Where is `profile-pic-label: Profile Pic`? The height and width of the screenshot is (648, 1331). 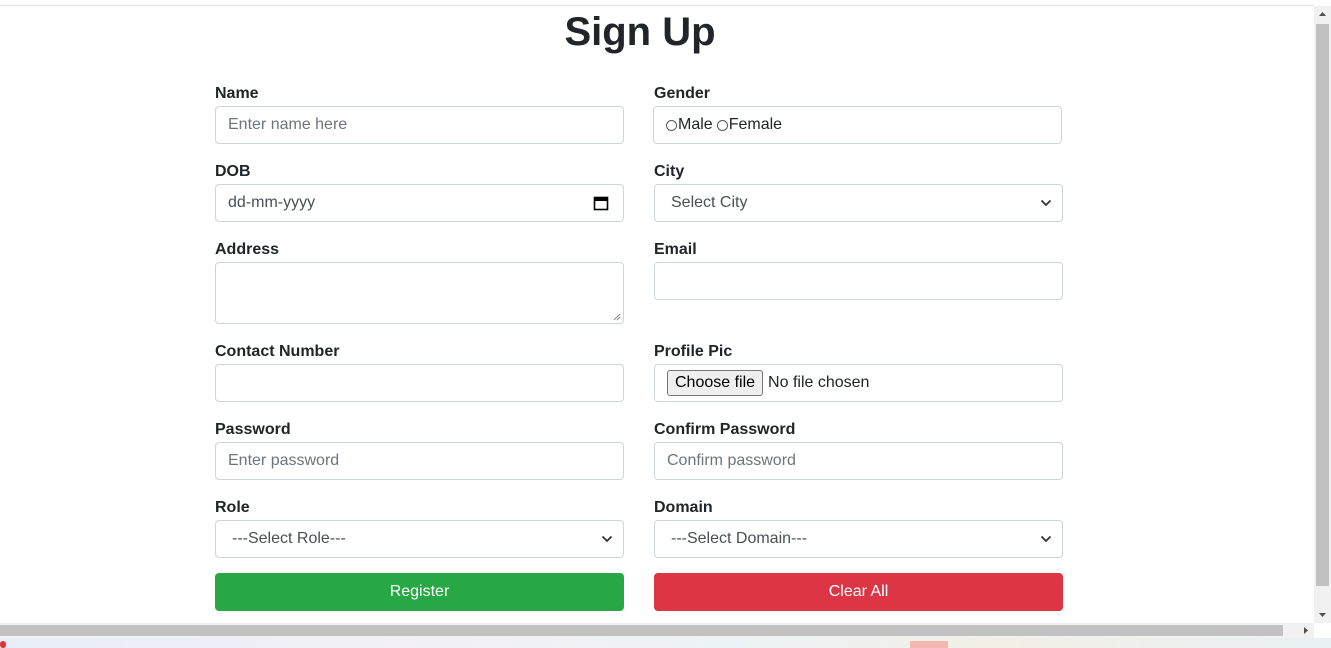
profile-pic-label: Profile Pic is located at coordinates (693, 351).